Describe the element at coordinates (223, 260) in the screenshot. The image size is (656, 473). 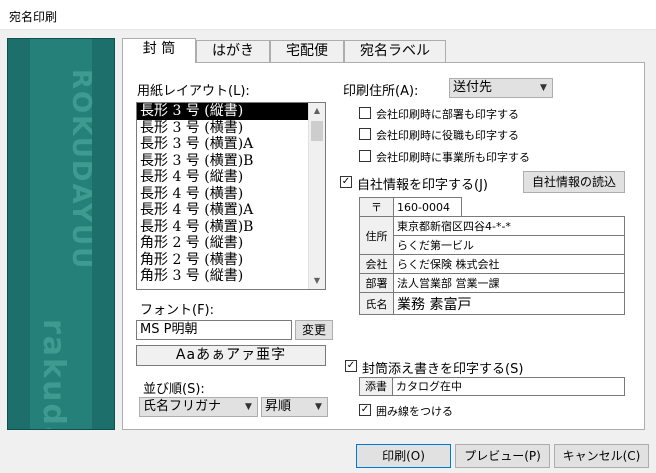
I see `list-item: 角形 2 号 (横書)` at that location.